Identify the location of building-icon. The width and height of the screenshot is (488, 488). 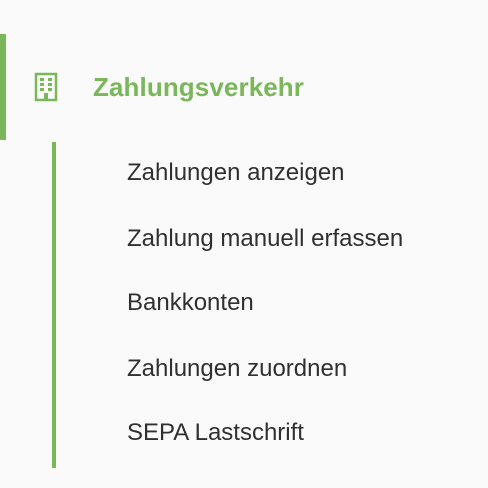
(46, 87).